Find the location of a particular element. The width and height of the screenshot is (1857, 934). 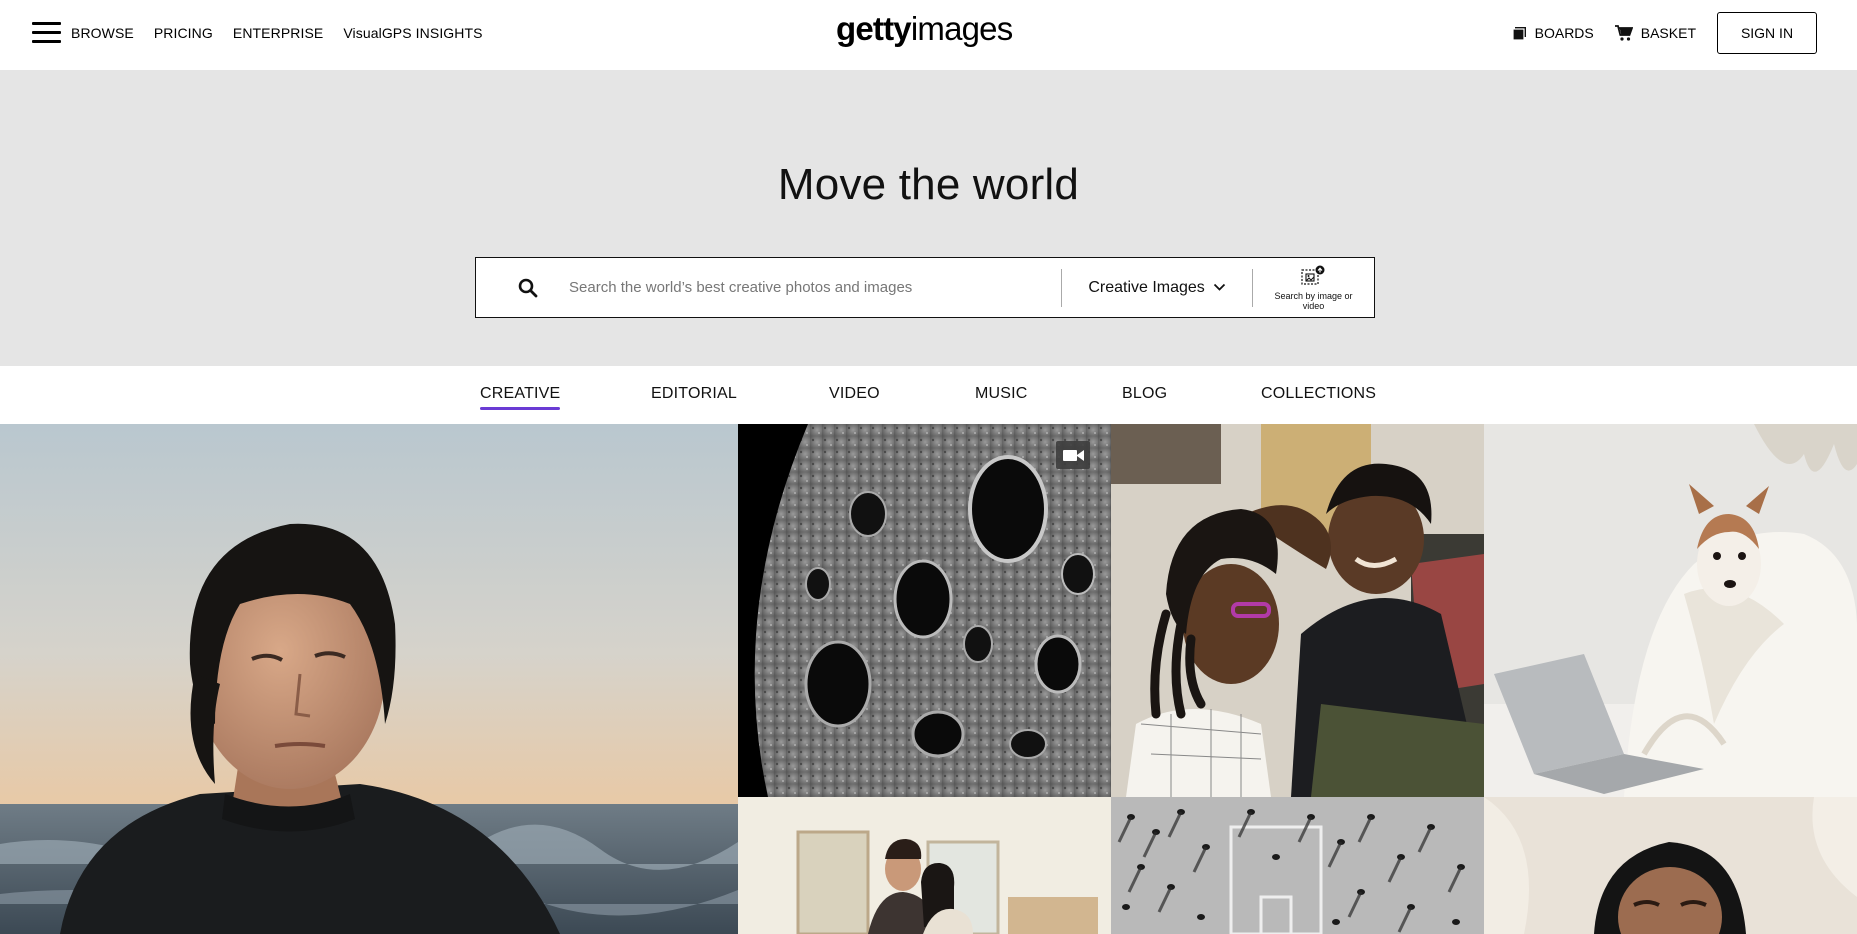

search-input is located at coordinates (803, 287).